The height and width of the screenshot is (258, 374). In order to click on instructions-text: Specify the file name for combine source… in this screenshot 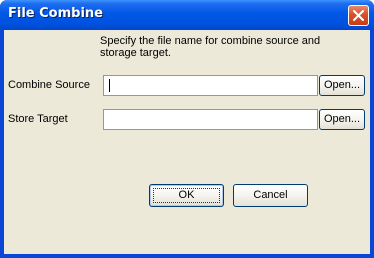, I will do `click(222, 47)`.